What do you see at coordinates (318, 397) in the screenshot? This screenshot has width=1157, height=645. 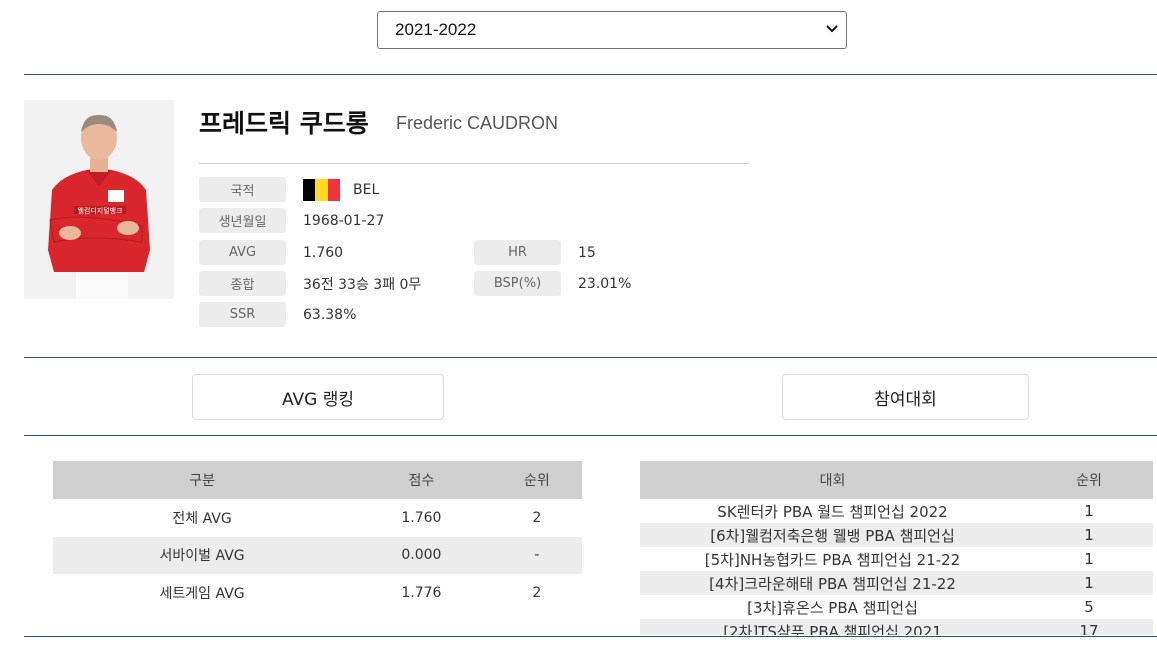 I see `tab-avg-ranking: AVG 랭킹` at bounding box center [318, 397].